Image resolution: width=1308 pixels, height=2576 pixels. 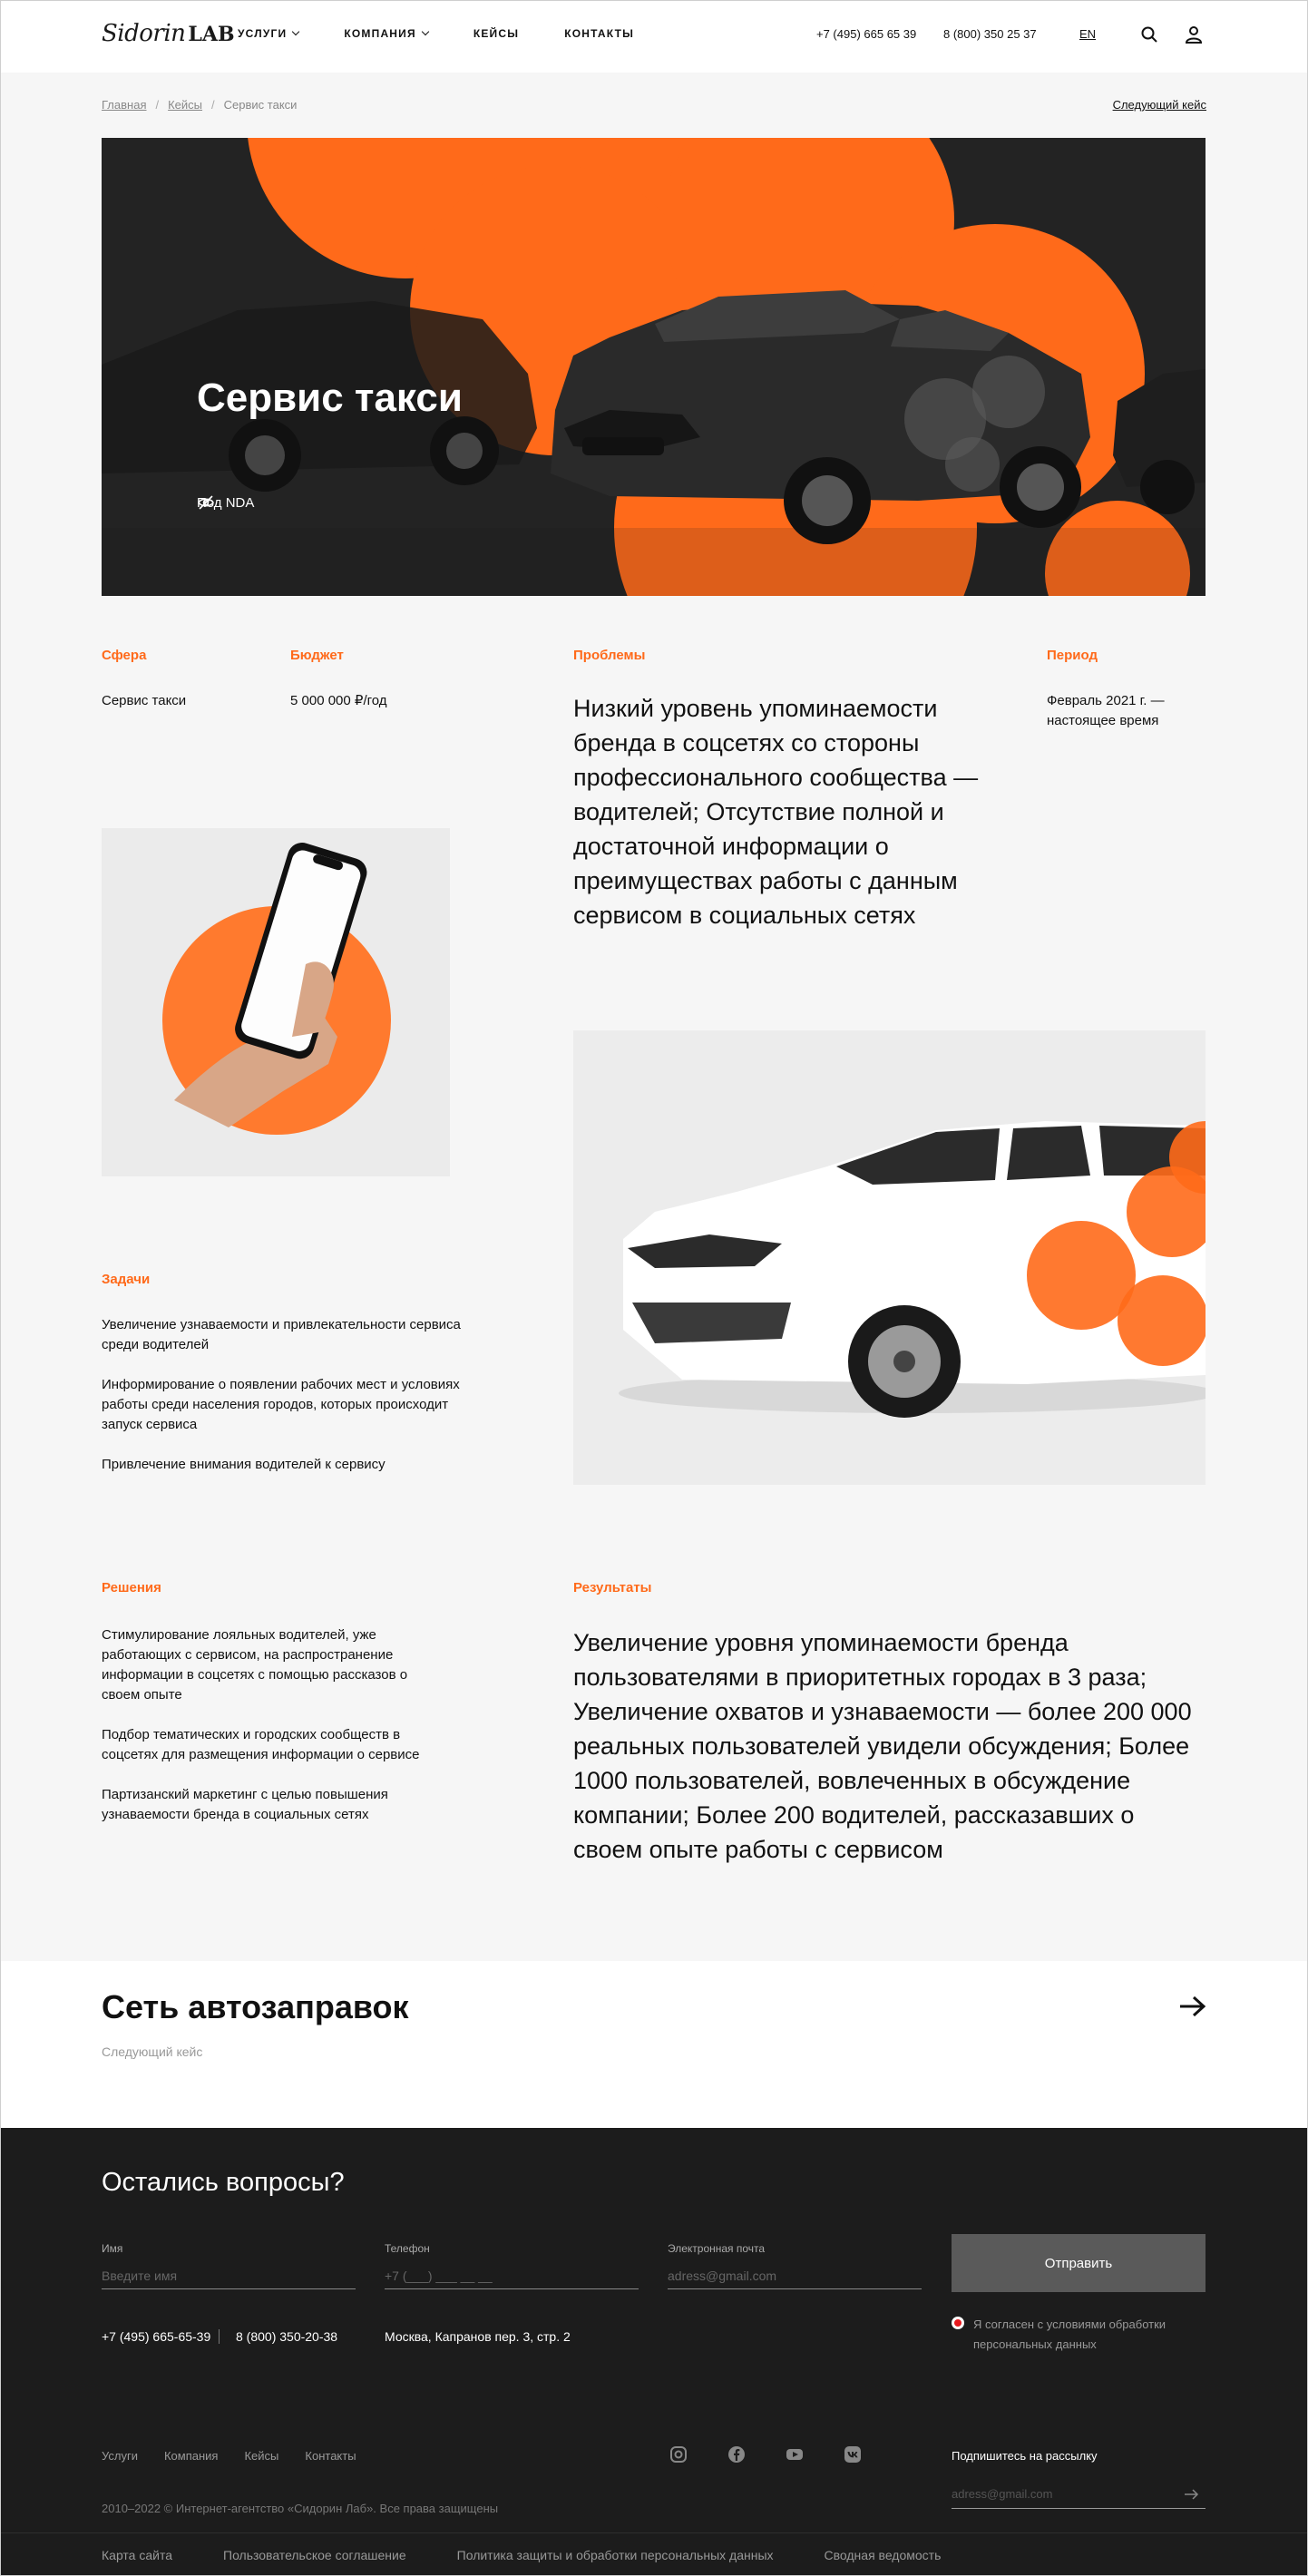 I want to click on vk-icon, so click(x=853, y=2454).